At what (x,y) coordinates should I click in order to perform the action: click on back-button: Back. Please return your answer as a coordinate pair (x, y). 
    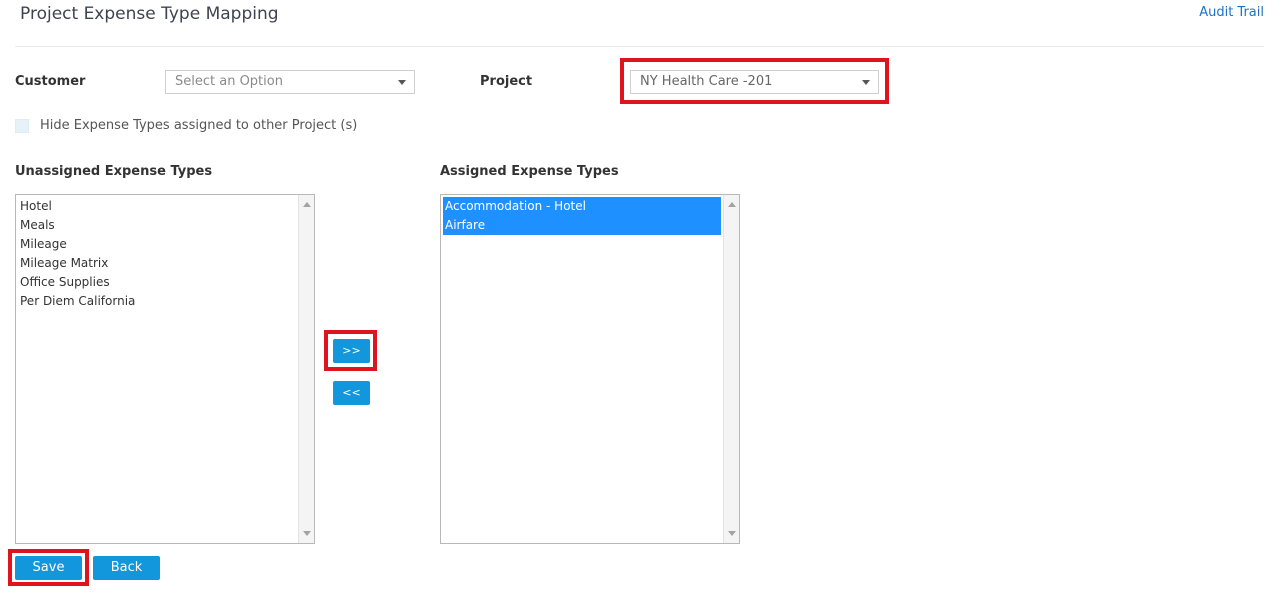
    Looking at the image, I should click on (126, 568).